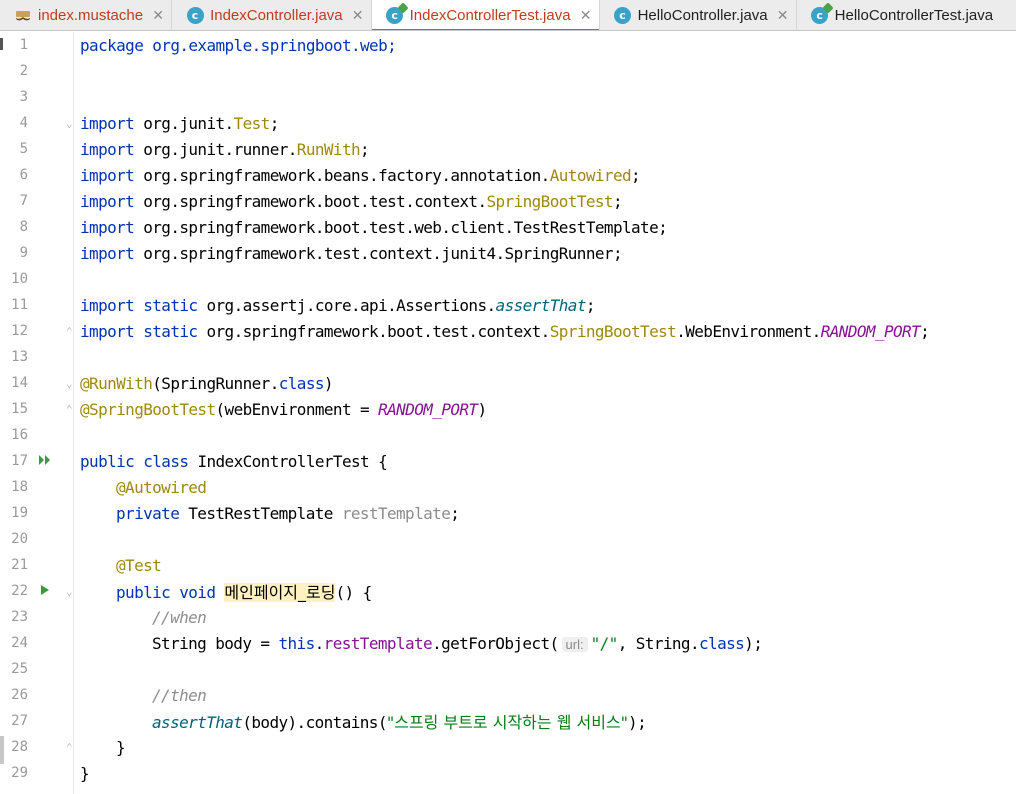 The height and width of the screenshot is (794, 1016). What do you see at coordinates (508, 539) in the screenshot?
I see `code-line: 20` at bounding box center [508, 539].